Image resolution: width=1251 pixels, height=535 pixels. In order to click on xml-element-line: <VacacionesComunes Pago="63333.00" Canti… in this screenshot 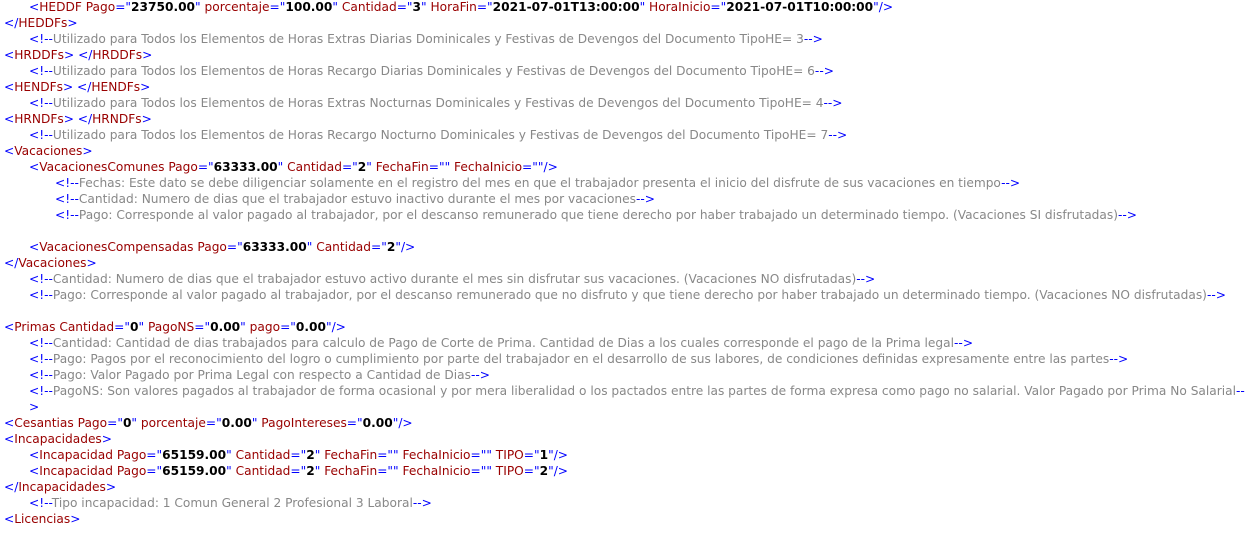, I will do `click(279, 167)`.